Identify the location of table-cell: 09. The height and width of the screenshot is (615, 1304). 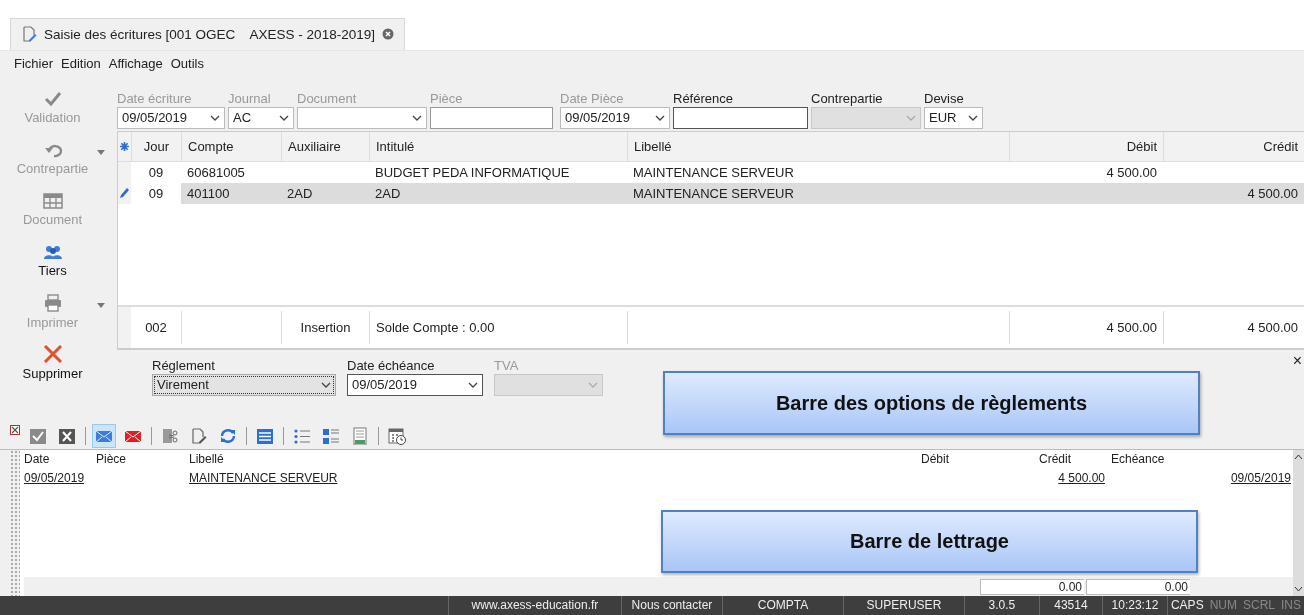
(156, 193).